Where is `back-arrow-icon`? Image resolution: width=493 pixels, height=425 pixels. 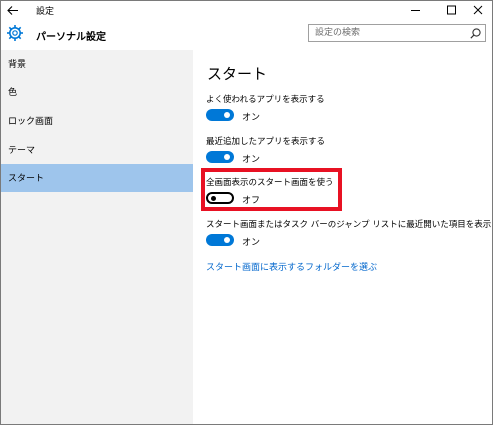 back-arrow-icon is located at coordinates (13, 10).